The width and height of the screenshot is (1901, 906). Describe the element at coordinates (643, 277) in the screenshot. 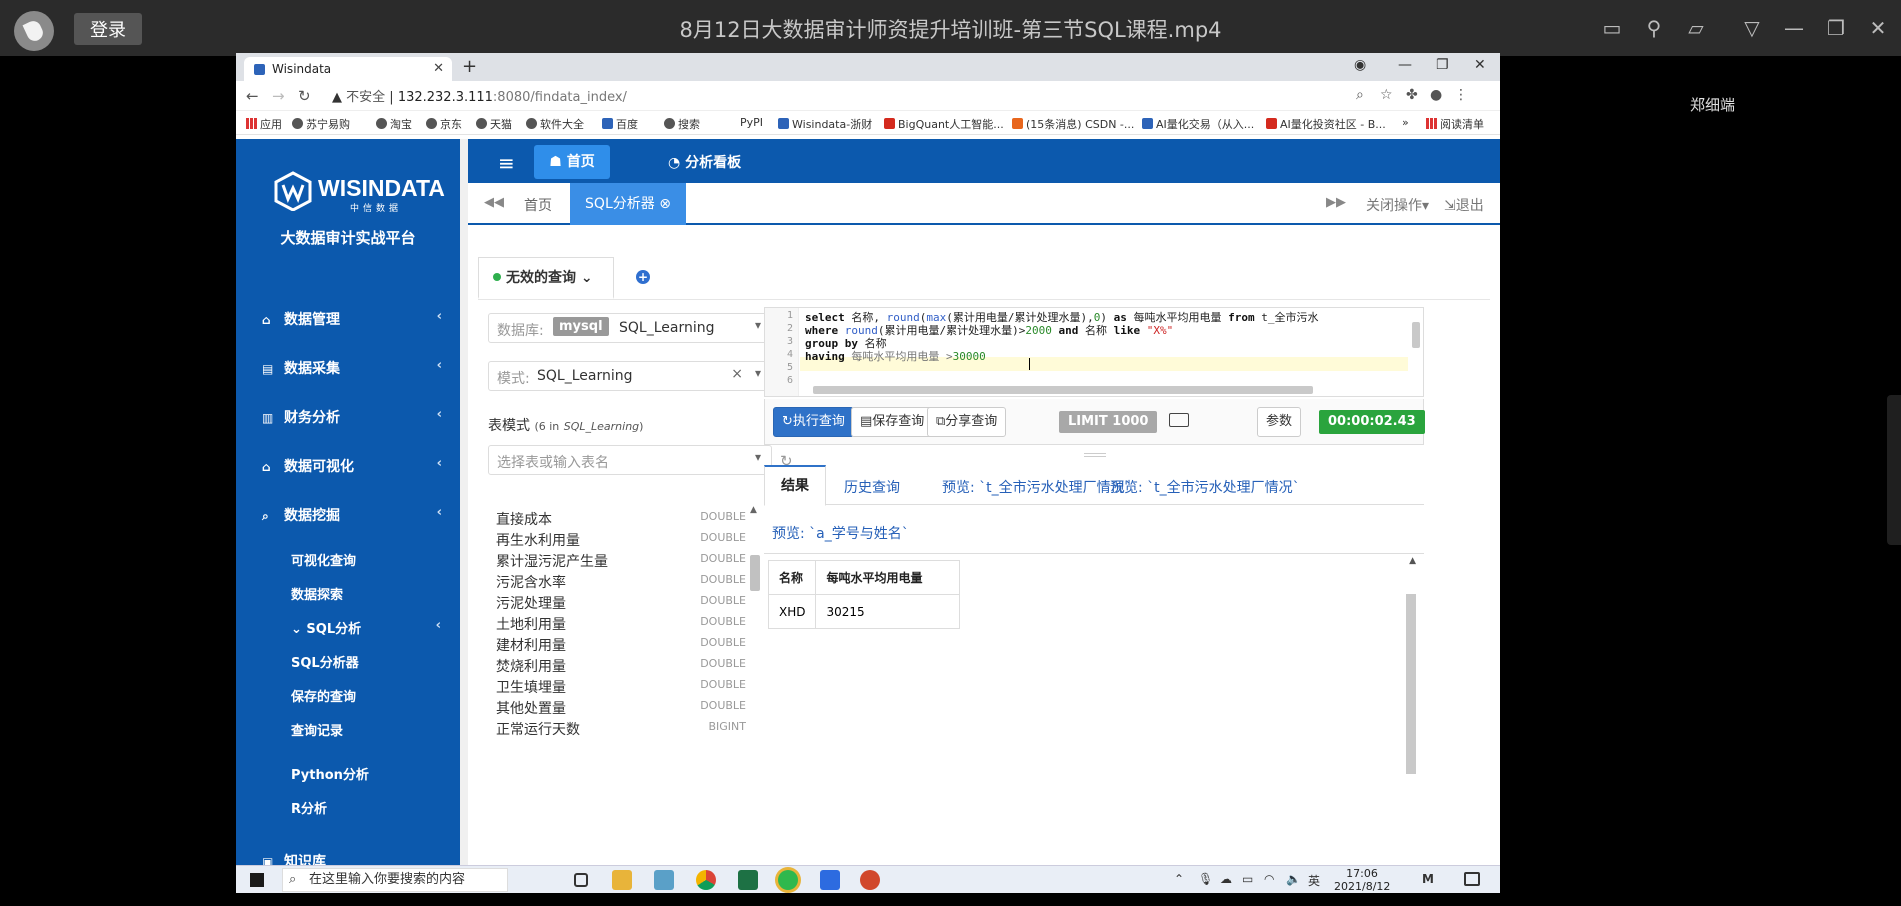

I see `add-query-icon: +` at that location.